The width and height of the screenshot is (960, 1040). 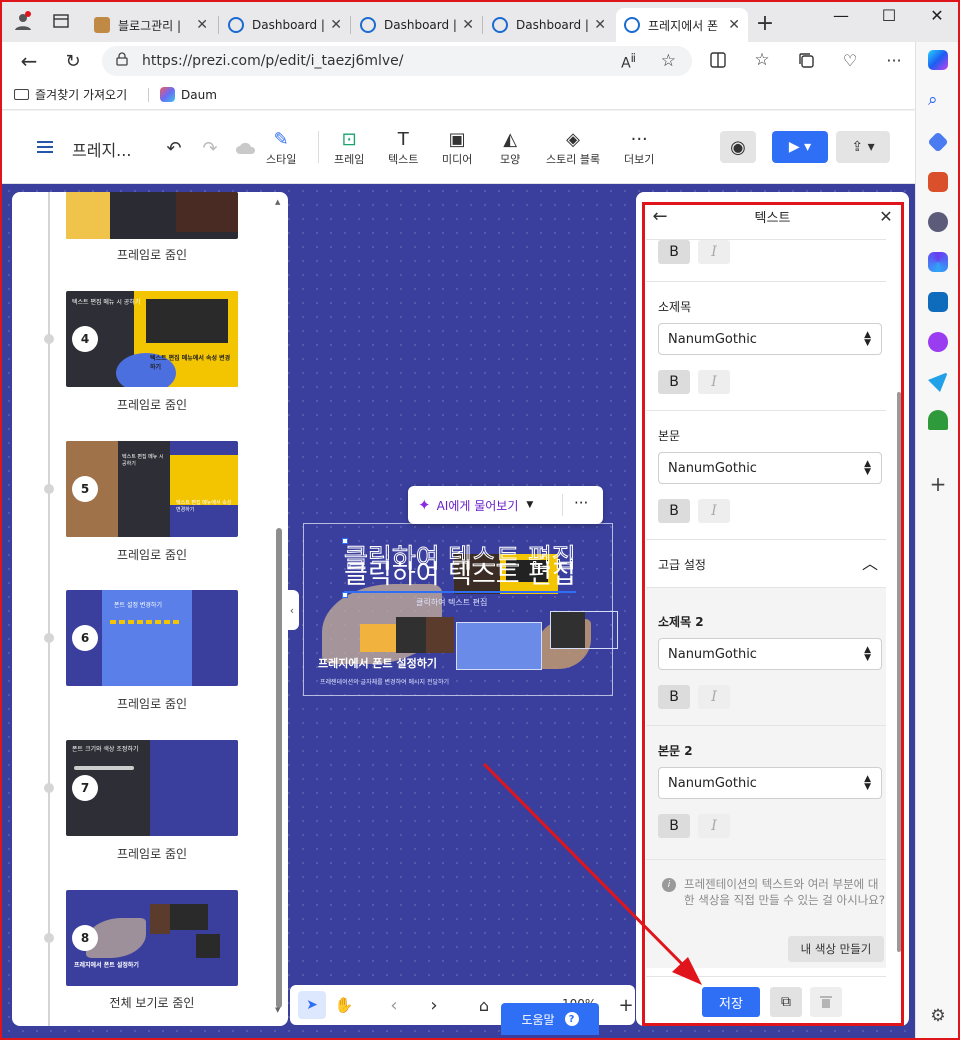 What do you see at coordinates (152, 1002) in the screenshot?
I see `frame-label: 전체 보기로 줌인` at bounding box center [152, 1002].